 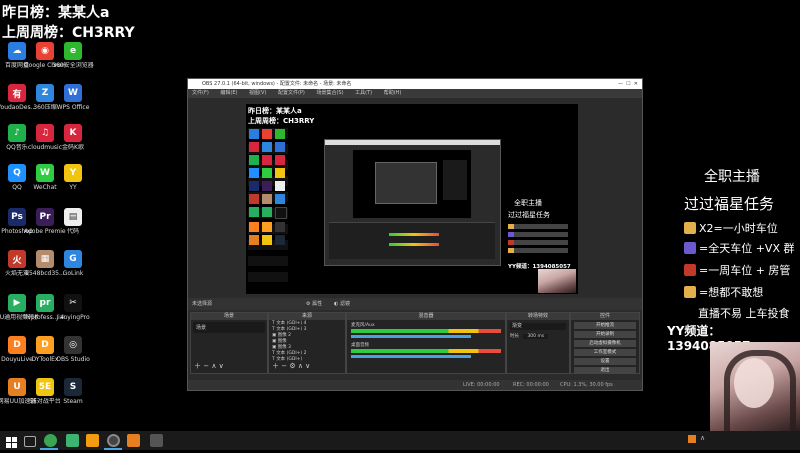 I want to click on menu-tools: 工具(T), so click(x=363, y=93).